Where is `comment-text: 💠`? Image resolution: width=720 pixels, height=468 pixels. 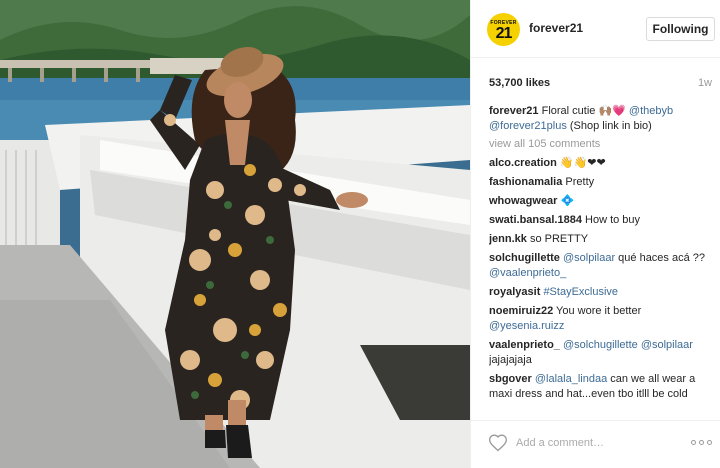
comment-text: 💠 is located at coordinates (566, 201).